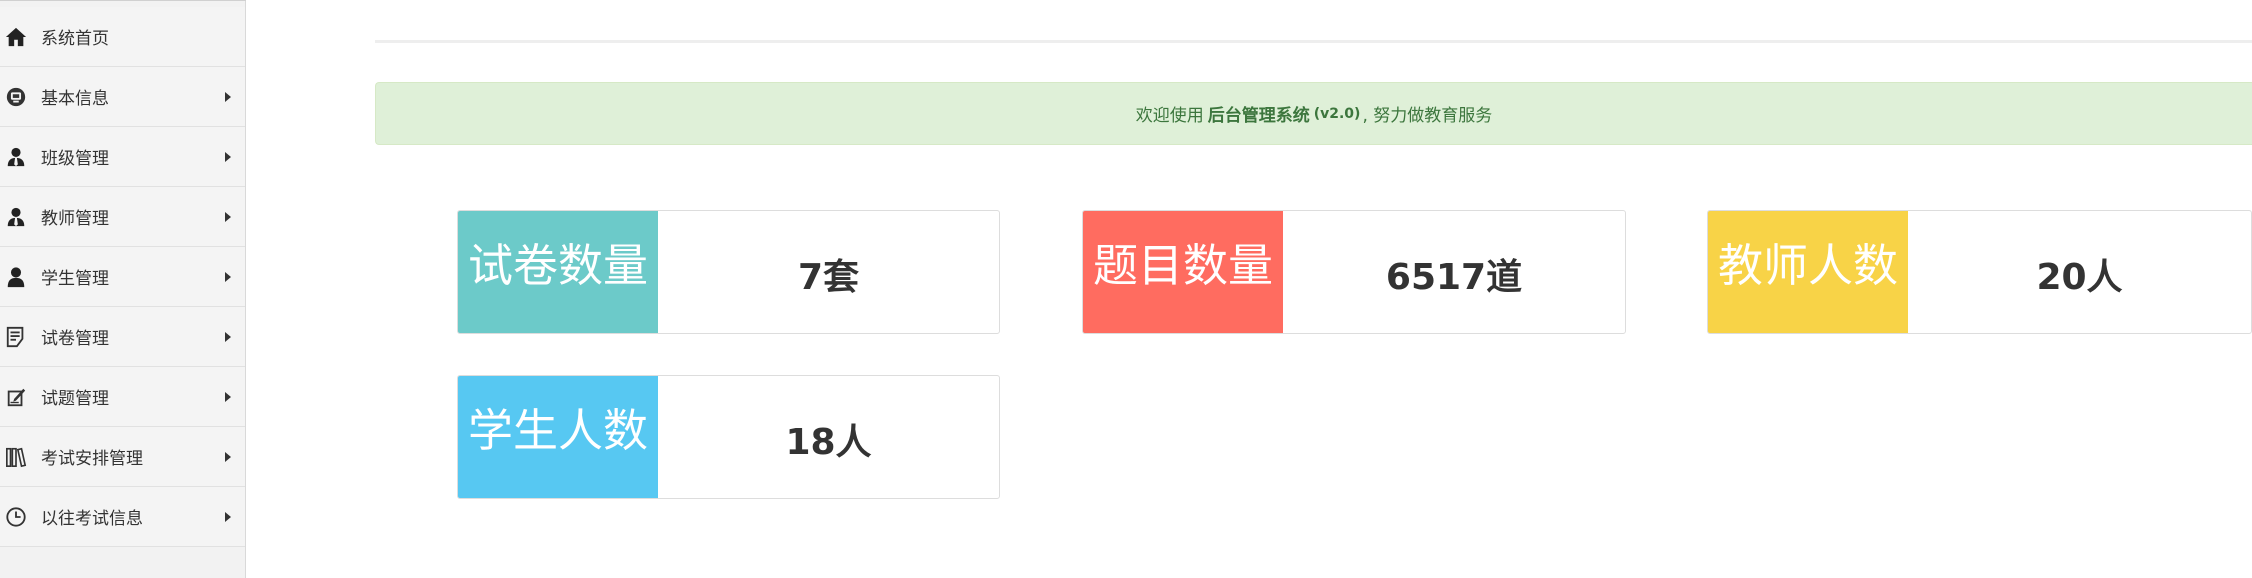 This screenshot has width=2252, height=578. Describe the element at coordinates (16, 337) in the screenshot. I see `document-icon` at that location.